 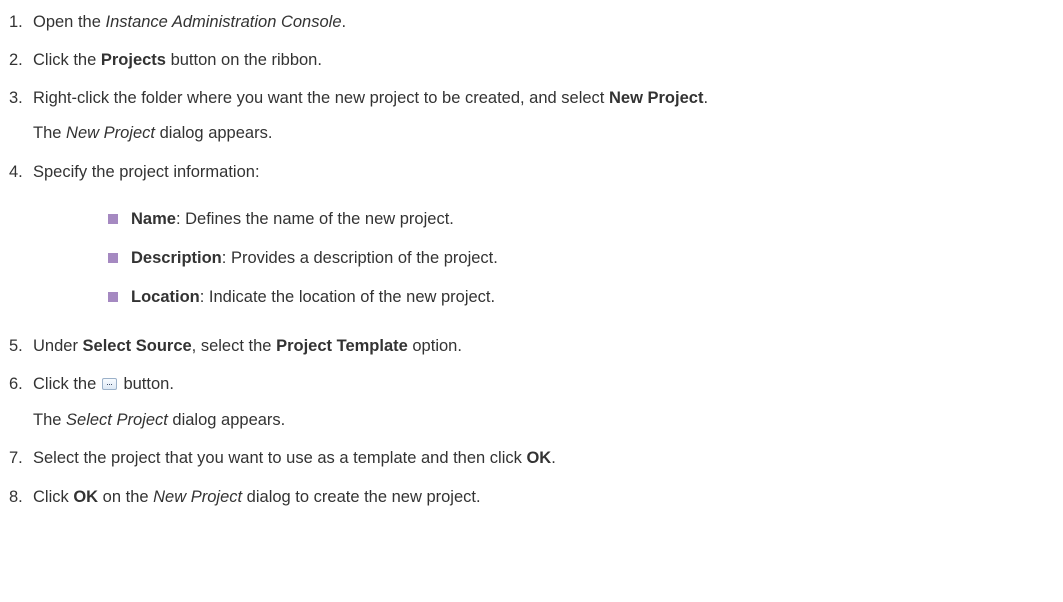 I want to click on step-result-text: The New Project dialog appears., so click(x=153, y=133).